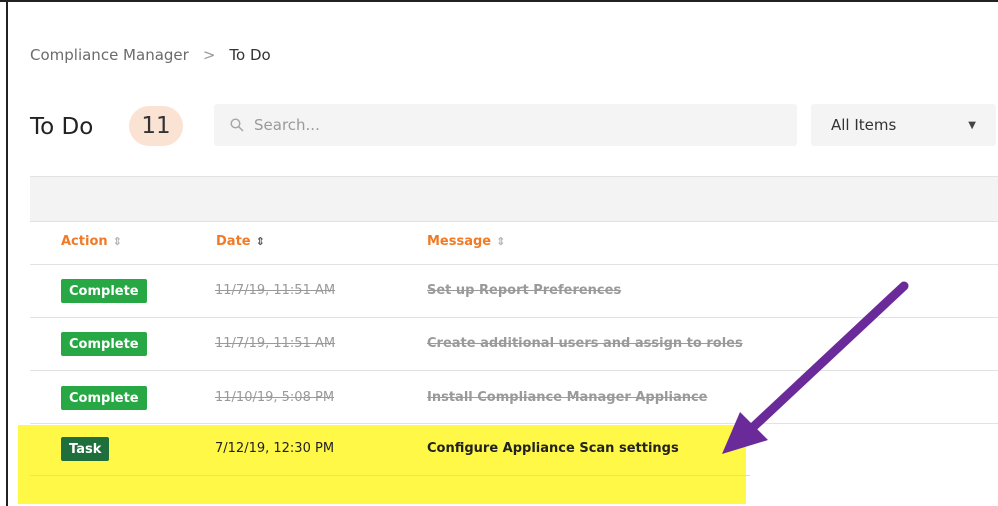 Image resolution: width=998 pixels, height=506 pixels. What do you see at coordinates (815, 367) in the screenshot?
I see `annotation-arrow-icon` at bounding box center [815, 367].